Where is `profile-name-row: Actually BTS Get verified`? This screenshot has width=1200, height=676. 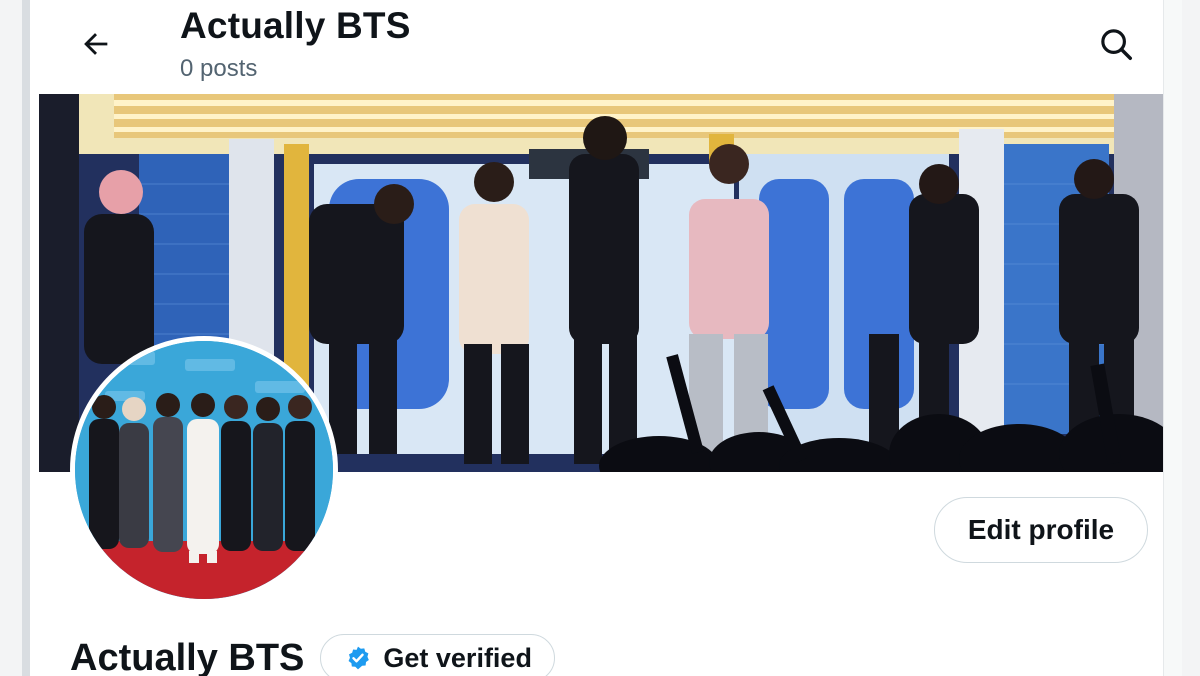 profile-name-row: Actually BTS Get verified is located at coordinates (312, 655).